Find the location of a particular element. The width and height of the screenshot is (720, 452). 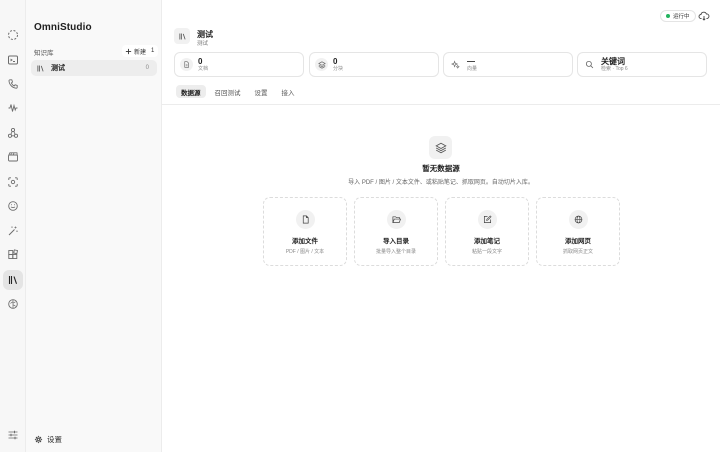

note-edit-icon is located at coordinates (487, 219).